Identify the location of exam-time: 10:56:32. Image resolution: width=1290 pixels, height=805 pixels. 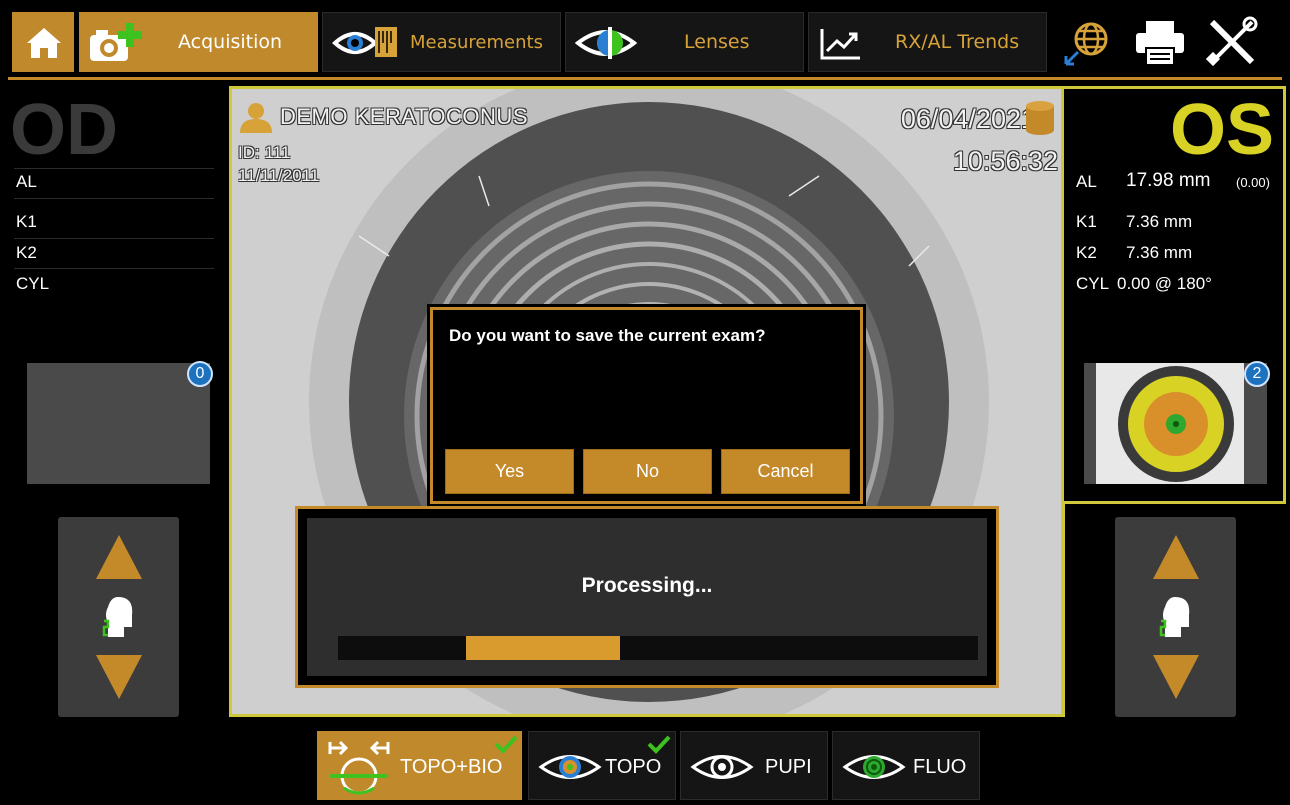
(1005, 161).